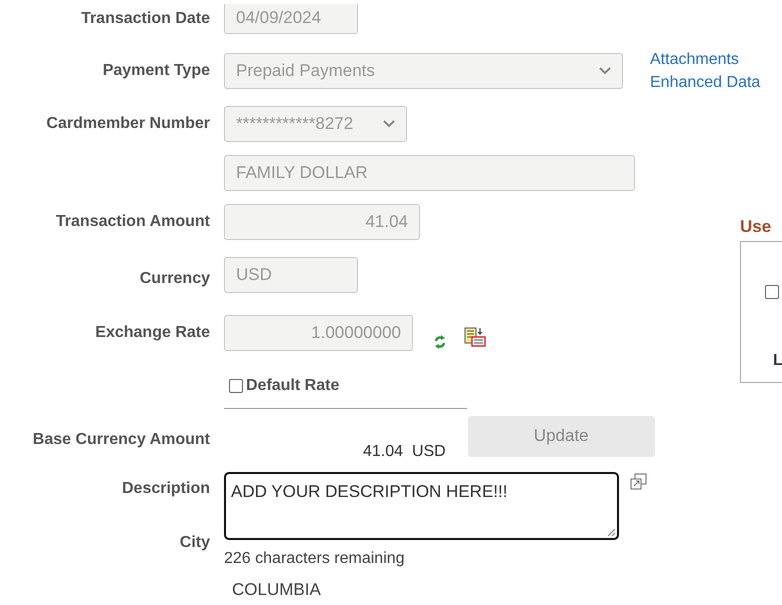 The width and height of the screenshot is (782, 605). I want to click on description-textarea: ADD YOUR DESCRIPTION HERE!!!, so click(421, 506).